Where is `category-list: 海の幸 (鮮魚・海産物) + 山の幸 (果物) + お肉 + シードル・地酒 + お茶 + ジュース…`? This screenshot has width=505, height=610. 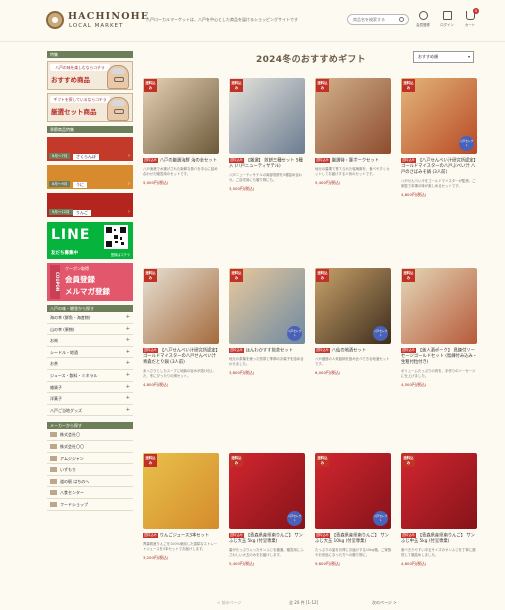 category-list: 海の幸 (鮮魚・海産物) + 山の幸 (果物) + お肉 + シードル・地酒 + お茶 + ジュース… is located at coordinates (90, 364).